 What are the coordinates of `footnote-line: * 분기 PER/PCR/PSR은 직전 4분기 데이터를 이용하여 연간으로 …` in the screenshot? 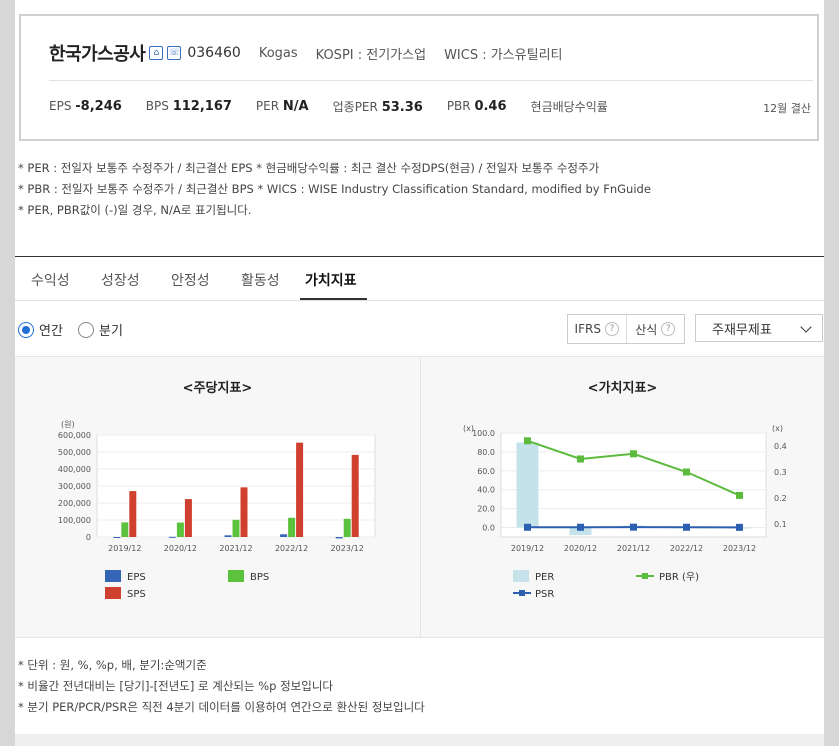 It's located at (221, 707).